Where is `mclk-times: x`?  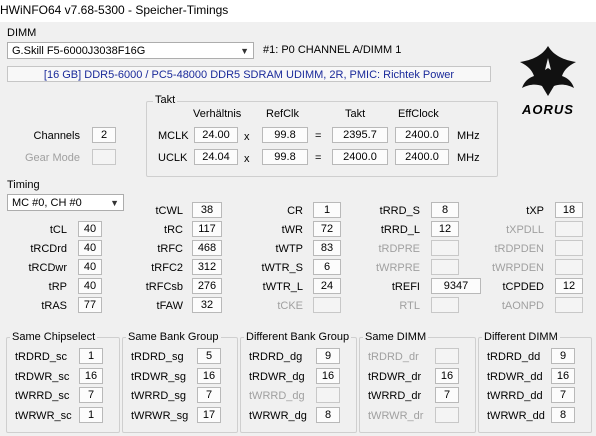
mclk-times: x is located at coordinates (247, 137).